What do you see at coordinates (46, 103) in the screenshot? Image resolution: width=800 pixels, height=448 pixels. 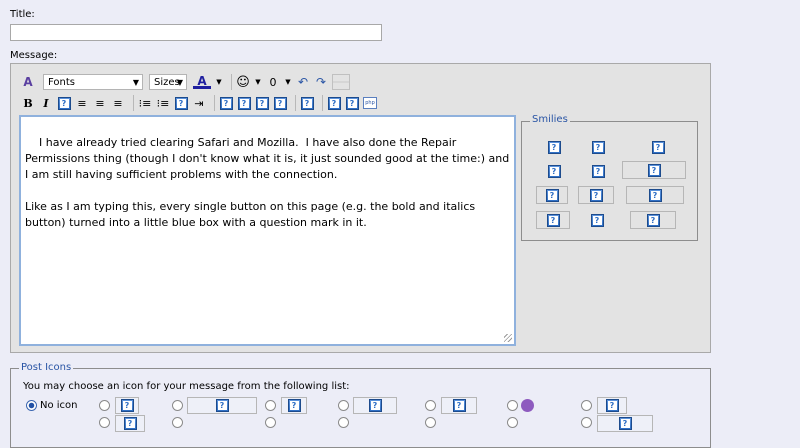 I see `italic-button: I` at bounding box center [46, 103].